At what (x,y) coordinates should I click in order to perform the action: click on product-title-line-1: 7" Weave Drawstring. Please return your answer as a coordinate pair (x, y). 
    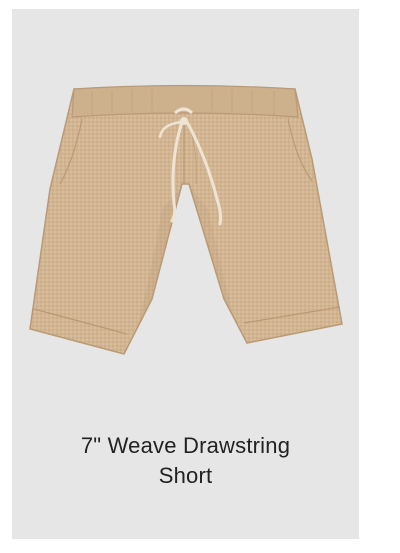
    Looking at the image, I should click on (185, 445).